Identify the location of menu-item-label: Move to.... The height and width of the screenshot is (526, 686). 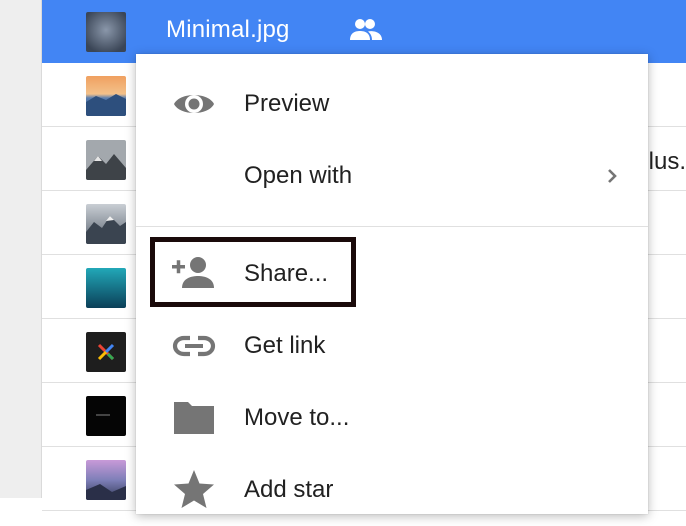
(297, 417).